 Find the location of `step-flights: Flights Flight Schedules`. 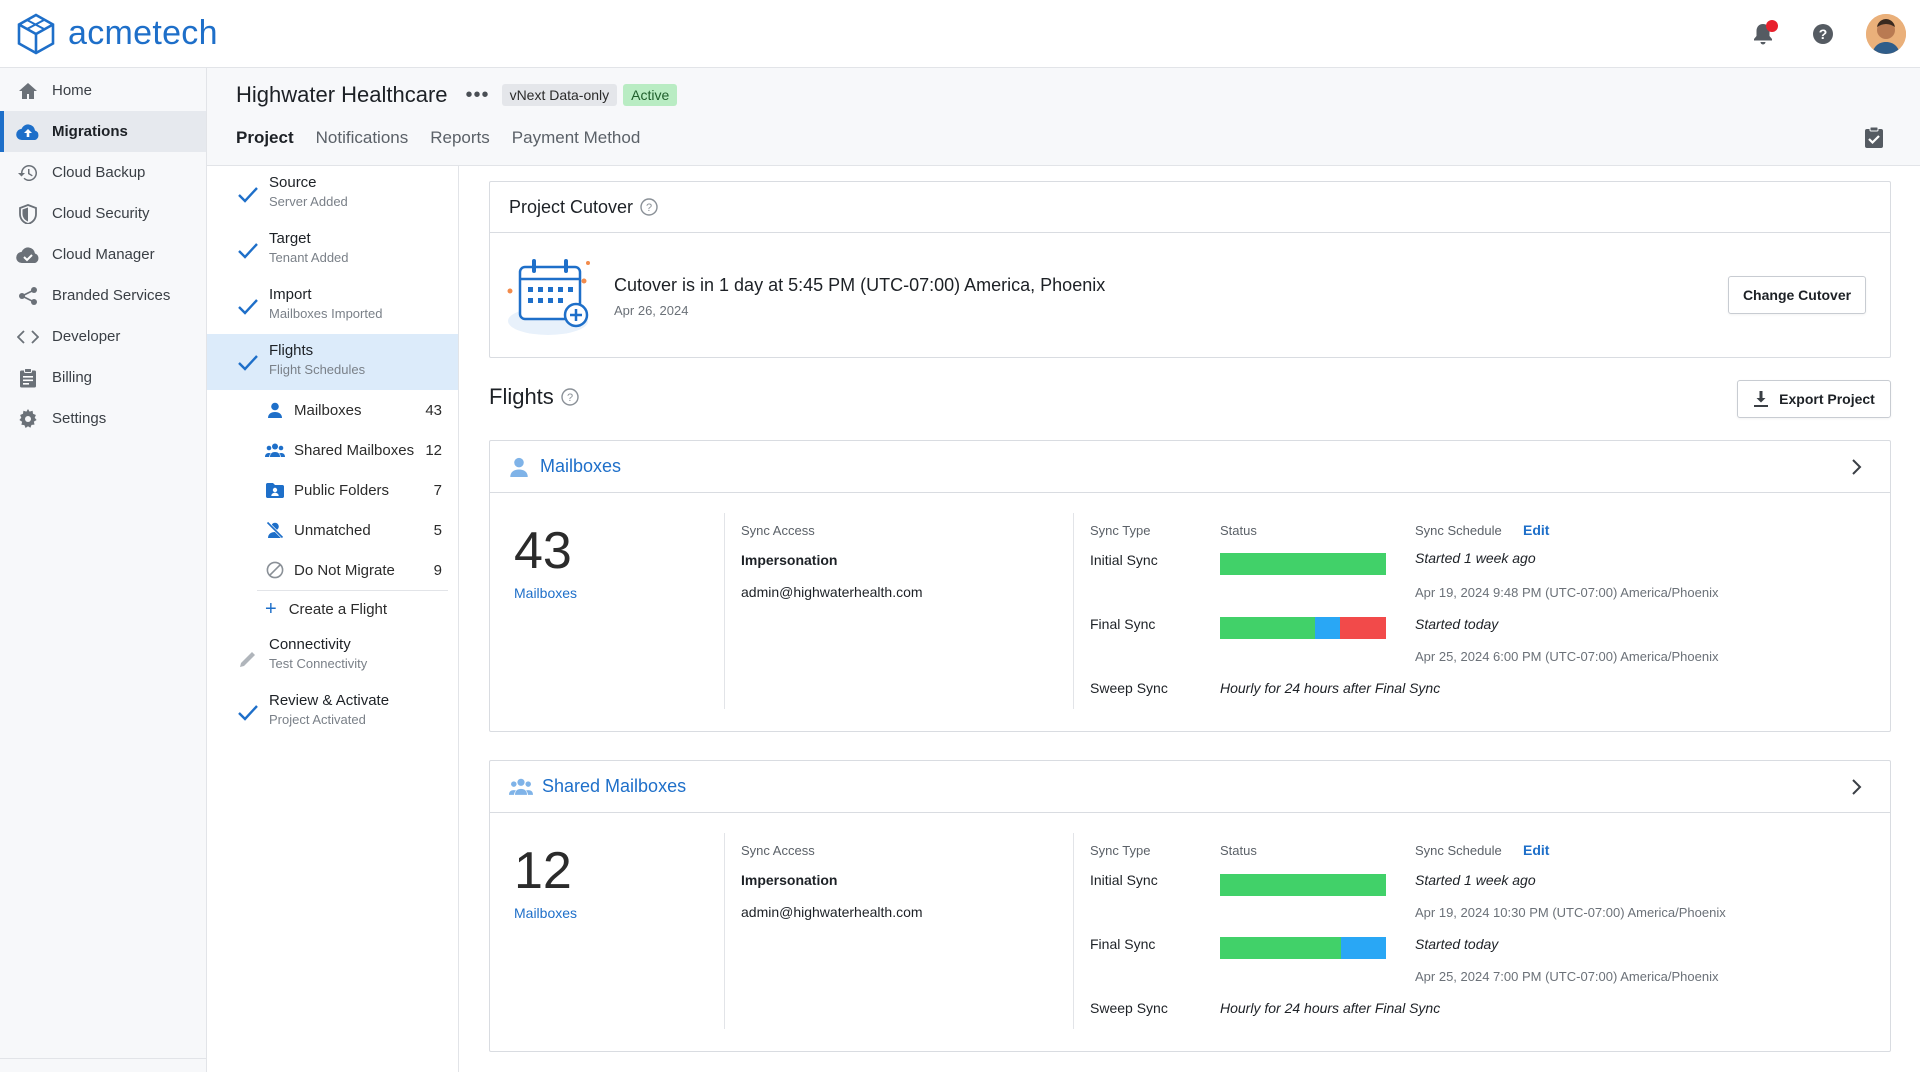

step-flights: Flights Flight Schedules is located at coordinates (332, 362).